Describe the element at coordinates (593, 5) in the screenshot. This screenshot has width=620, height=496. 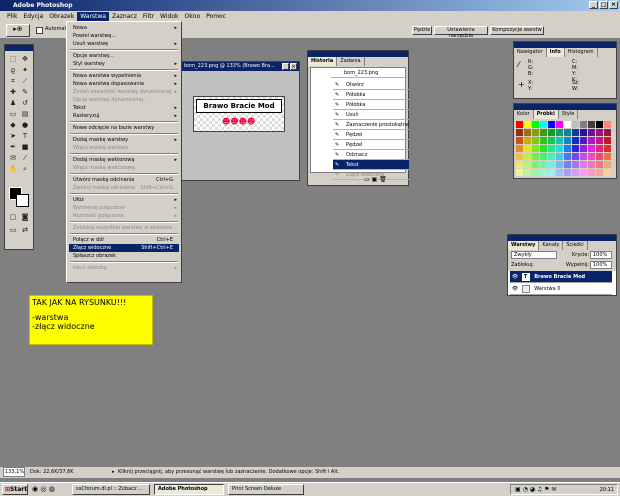
I see `minimize-button: _` at that location.